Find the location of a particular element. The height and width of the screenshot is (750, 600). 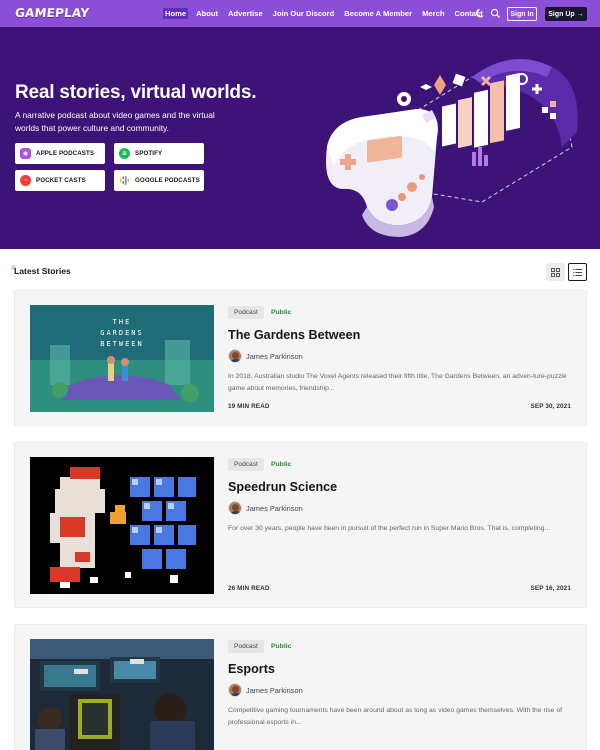

grid-view-button is located at coordinates (555, 272).